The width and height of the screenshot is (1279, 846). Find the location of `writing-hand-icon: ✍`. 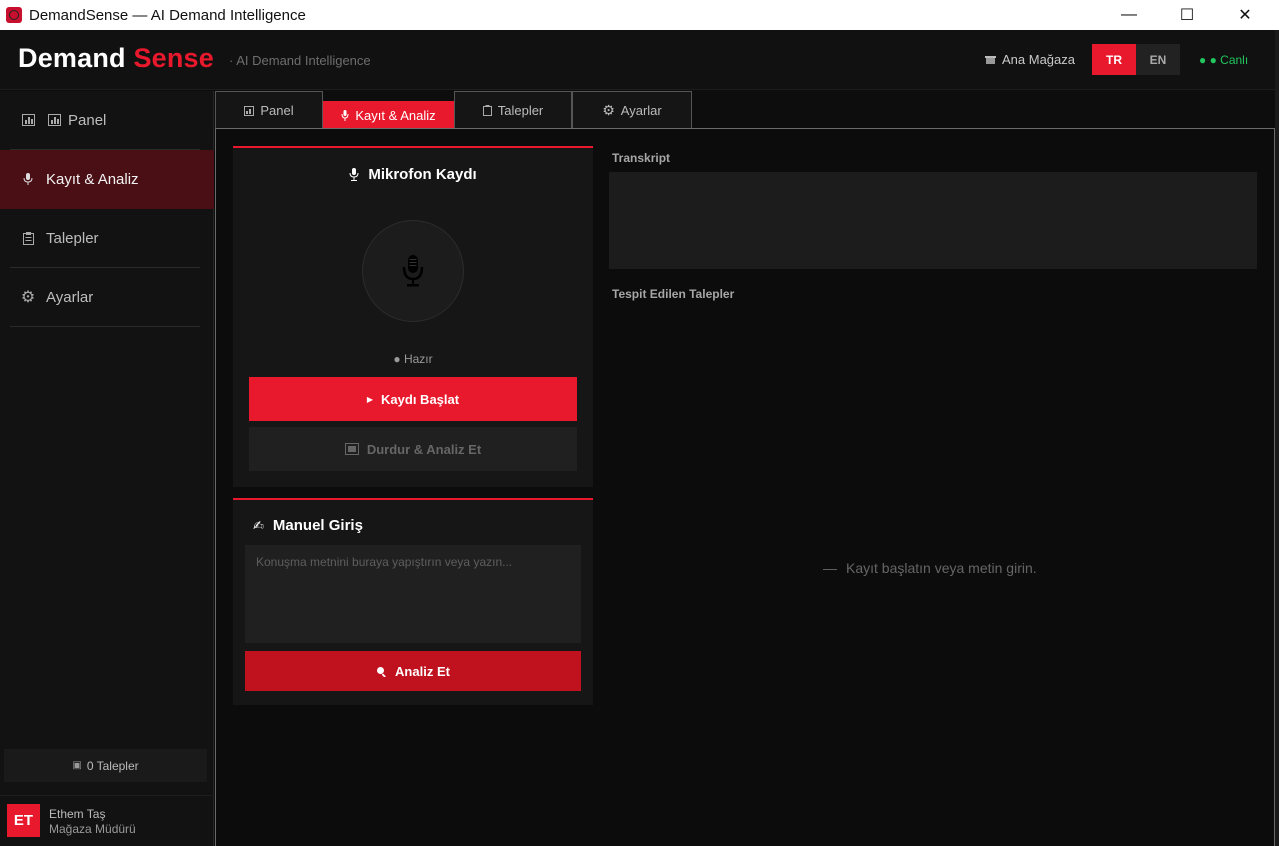

writing-hand-icon: ✍ is located at coordinates (258, 525).